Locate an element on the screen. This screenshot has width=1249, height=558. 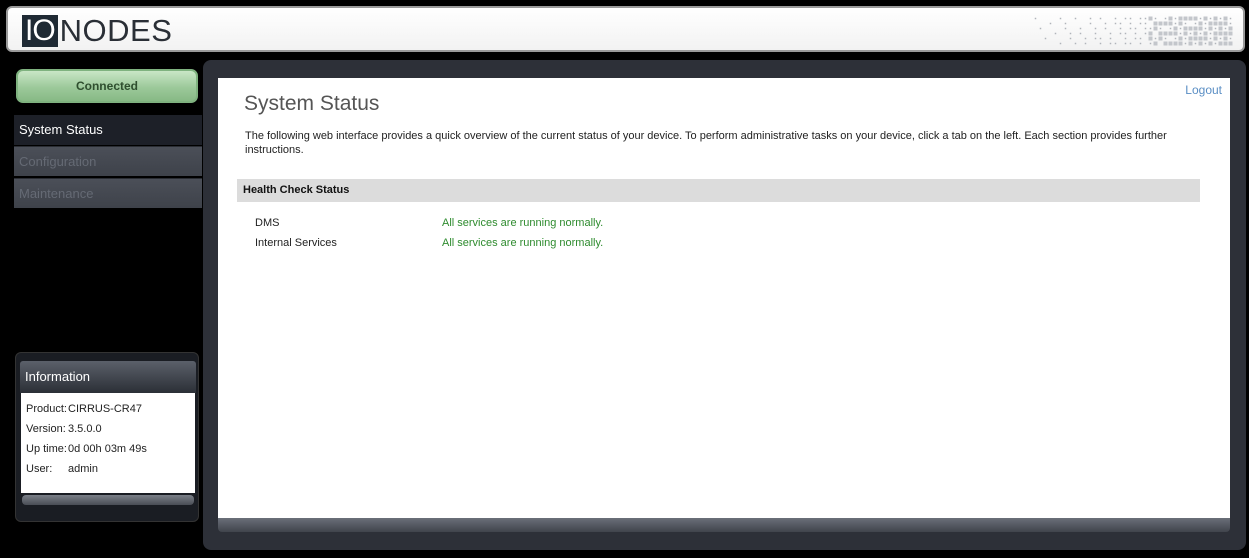
health-status: All services are running normally. is located at coordinates (523, 223).